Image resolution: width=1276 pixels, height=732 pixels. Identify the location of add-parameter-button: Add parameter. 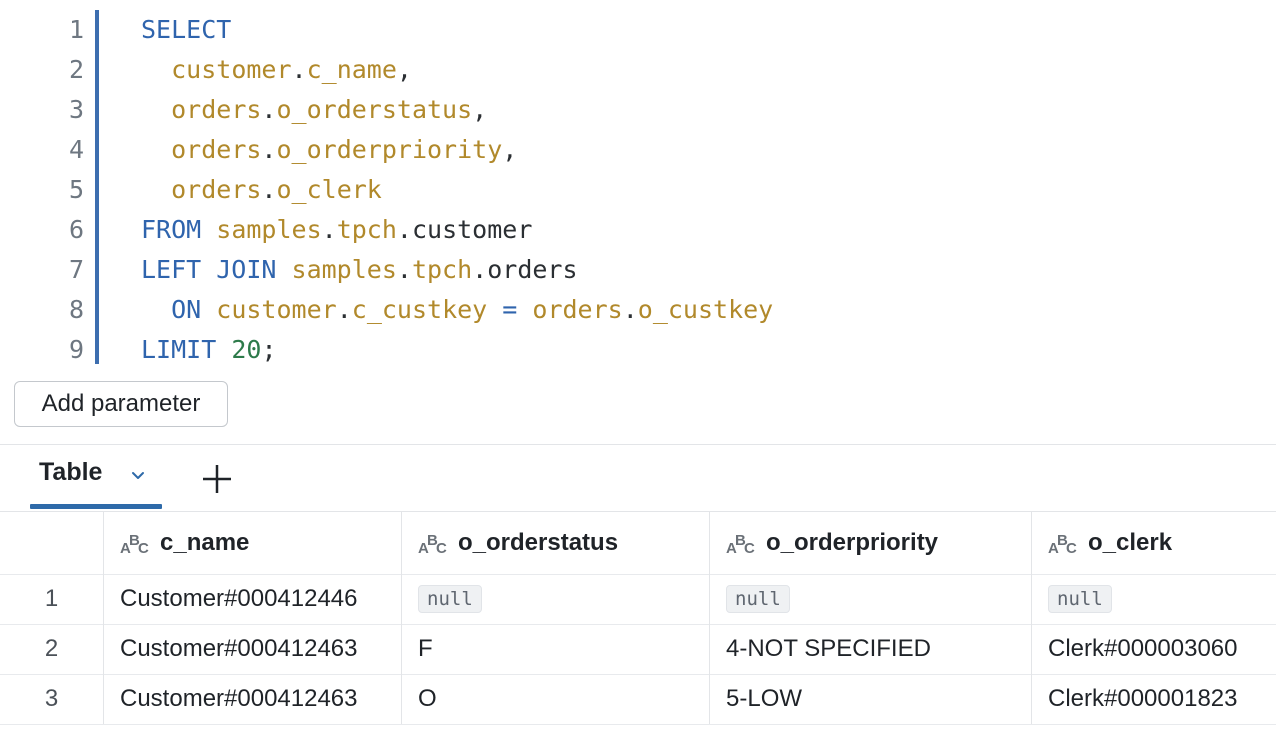
(121, 404).